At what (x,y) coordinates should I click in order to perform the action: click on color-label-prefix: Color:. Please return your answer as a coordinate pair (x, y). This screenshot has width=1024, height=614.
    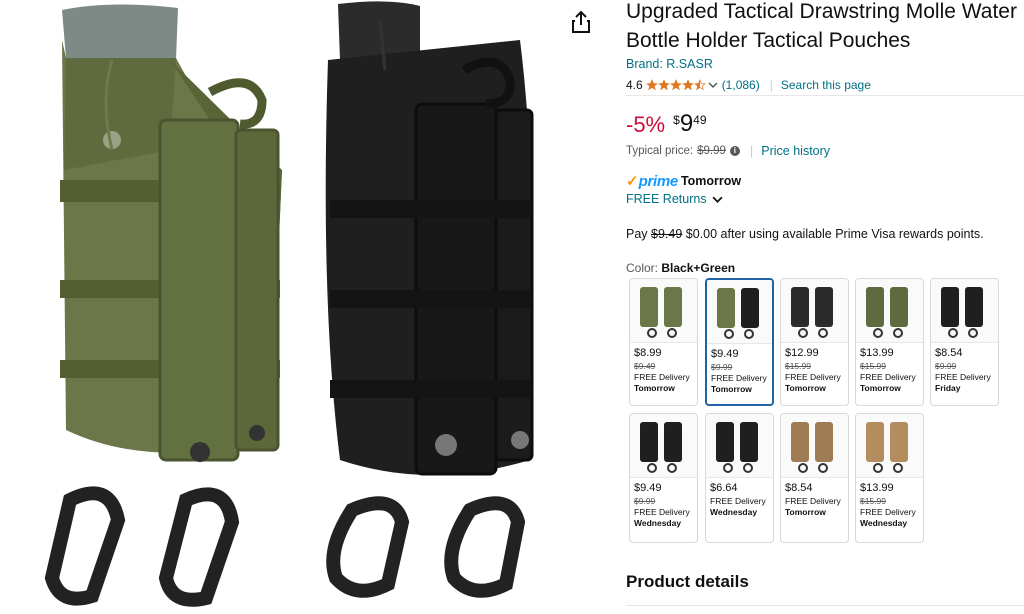
    Looking at the image, I should click on (642, 268).